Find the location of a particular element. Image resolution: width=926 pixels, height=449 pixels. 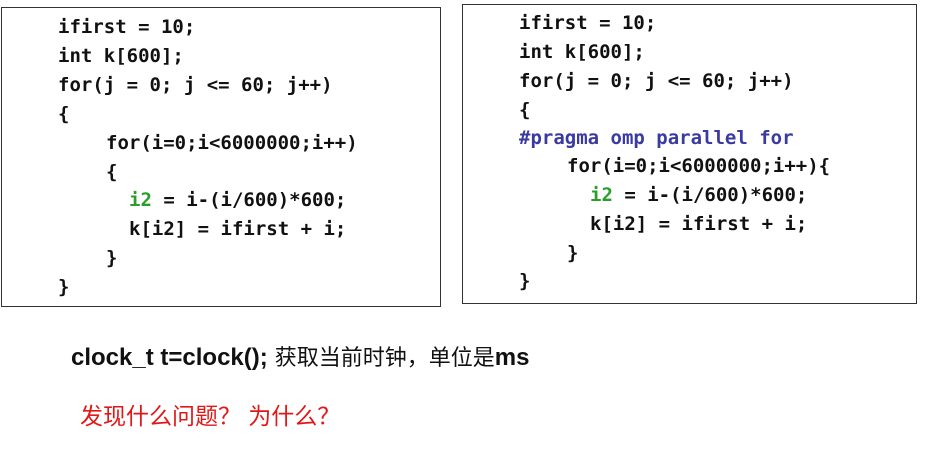

clock-description: 获取当前时钟，单位是 is located at coordinates (381, 358).